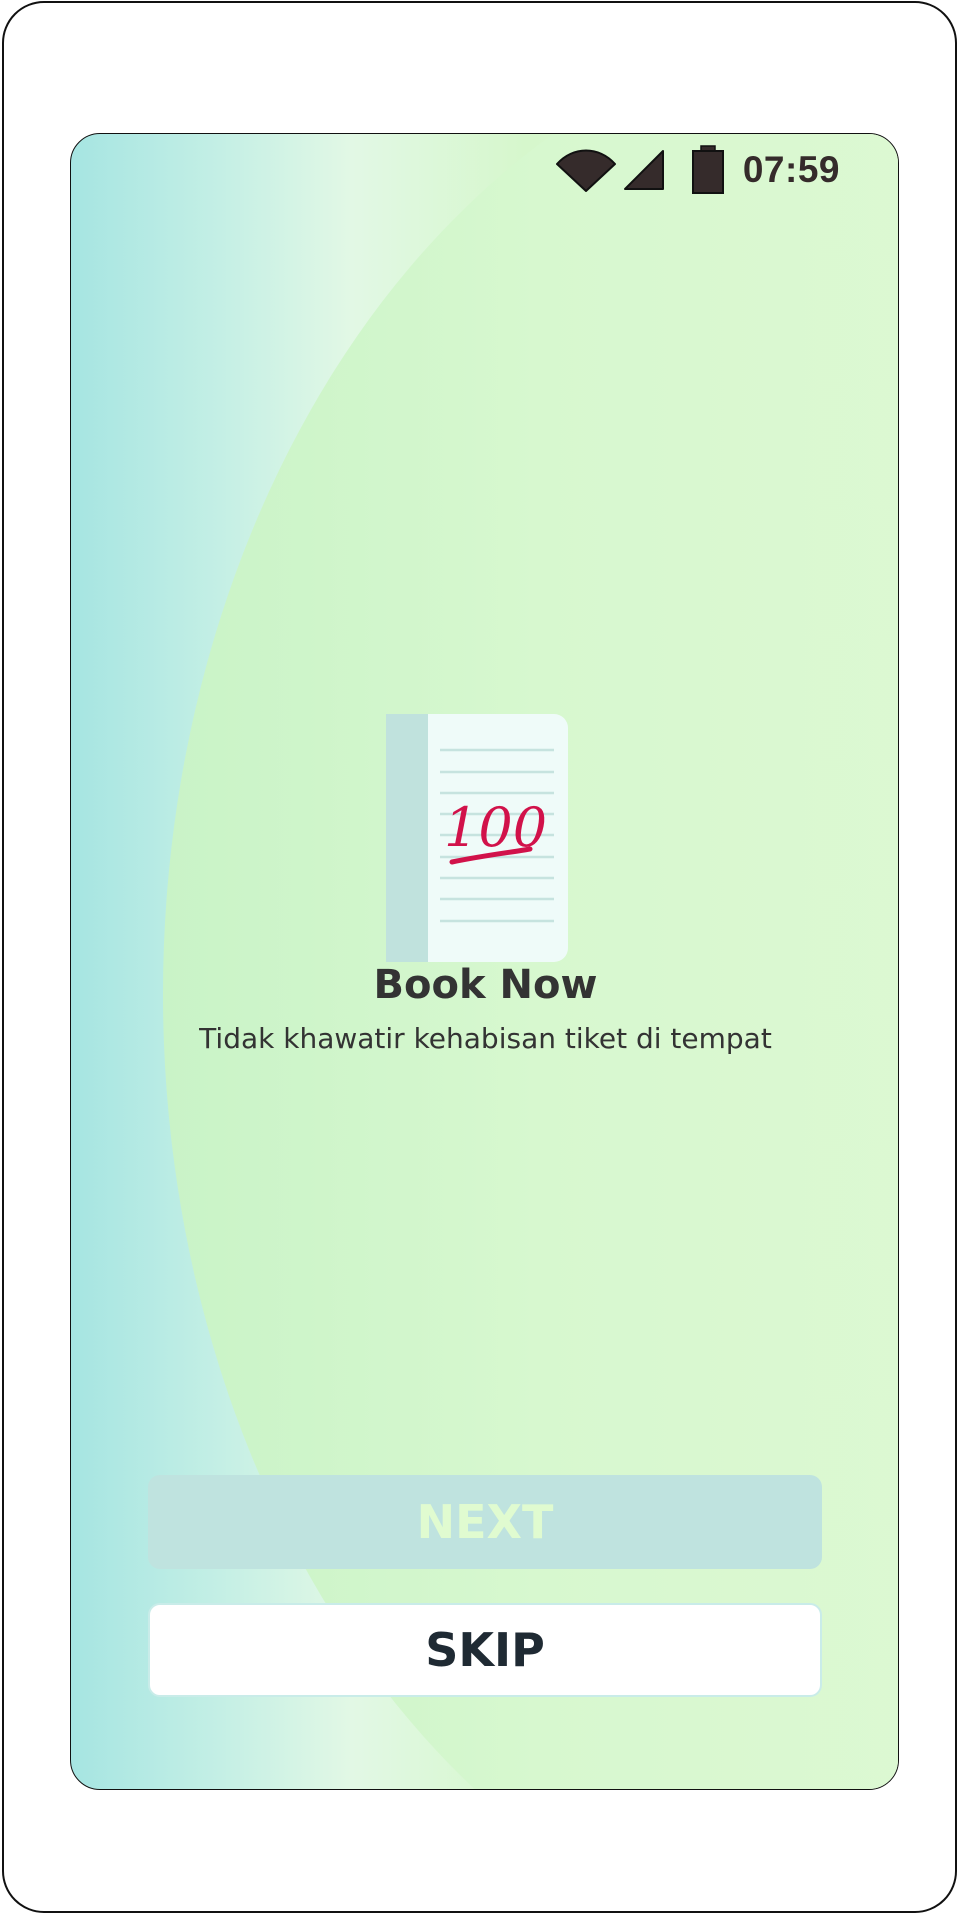 The image size is (961, 1918). What do you see at coordinates (485, 985) in the screenshot?
I see `page-title: Book Now` at bounding box center [485, 985].